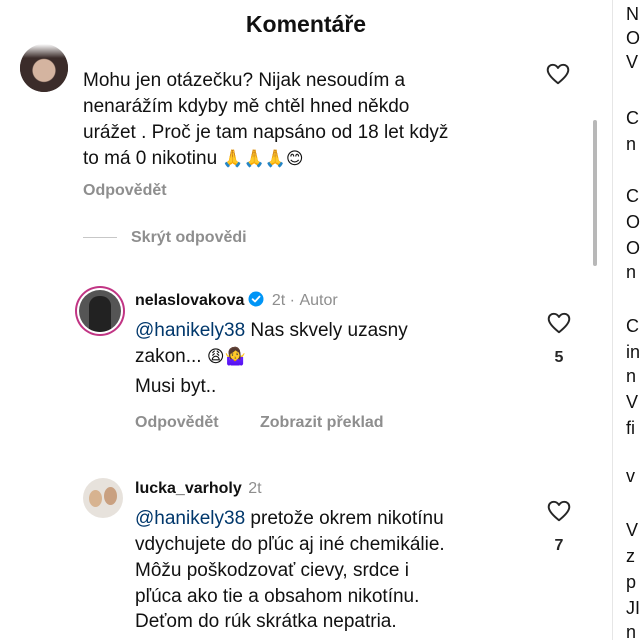  Describe the element at coordinates (344, 518) in the screenshot. I see `reply-text: pretože okrem nikotínu` at that location.